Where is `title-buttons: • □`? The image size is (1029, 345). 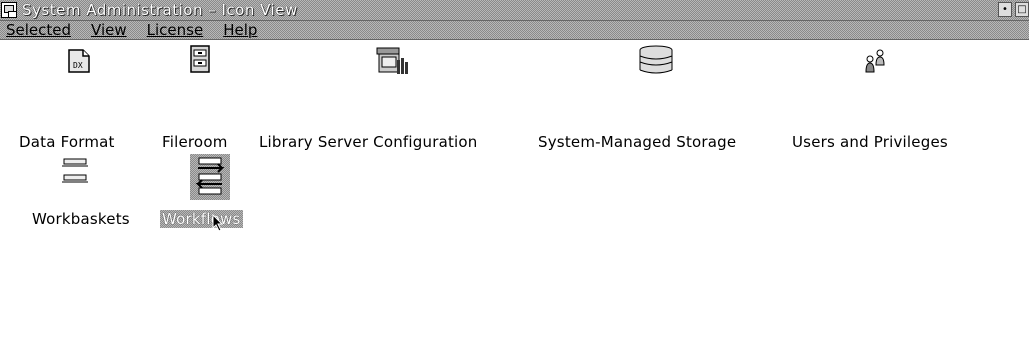 title-buttons: • □ is located at coordinates (1013, 9).